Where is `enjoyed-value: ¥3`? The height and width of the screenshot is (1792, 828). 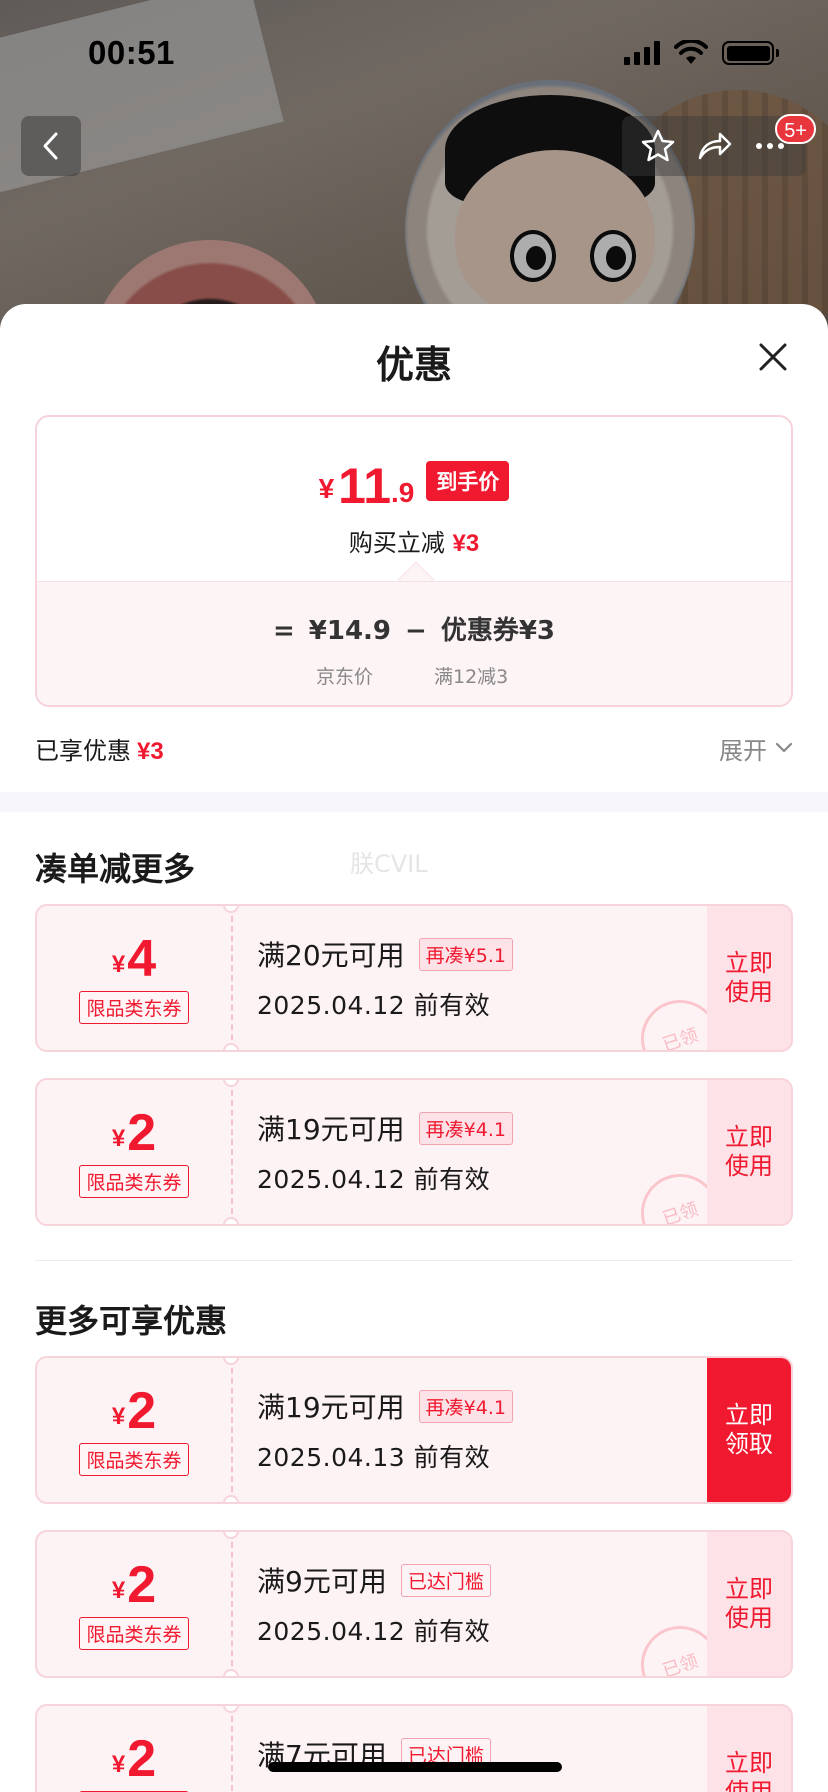 enjoyed-value: ¥3 is located at coordinates (150, 751).